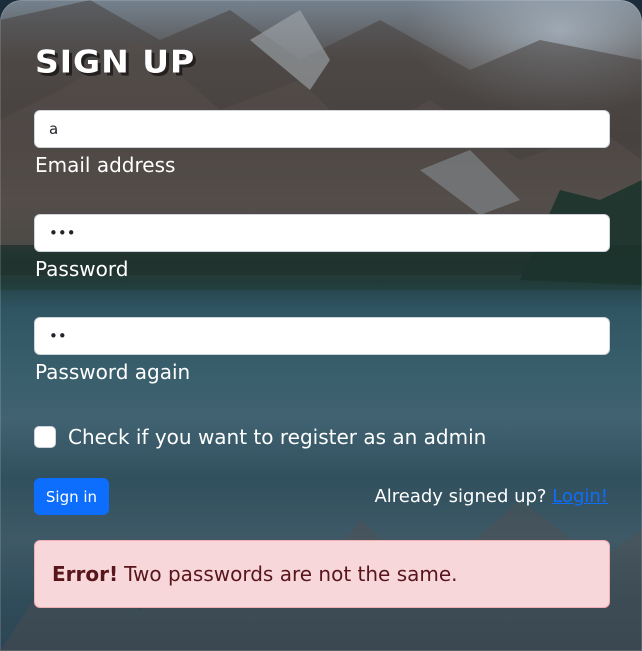 The image size is (642, 651). I want to click on password-again-field, so click(322, 336).